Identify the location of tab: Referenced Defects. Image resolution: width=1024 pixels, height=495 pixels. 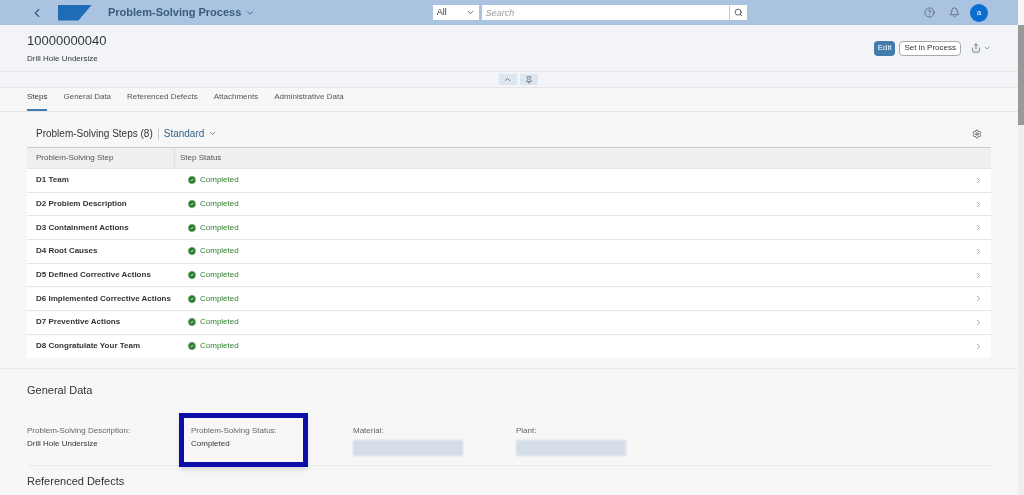
(162, 101).